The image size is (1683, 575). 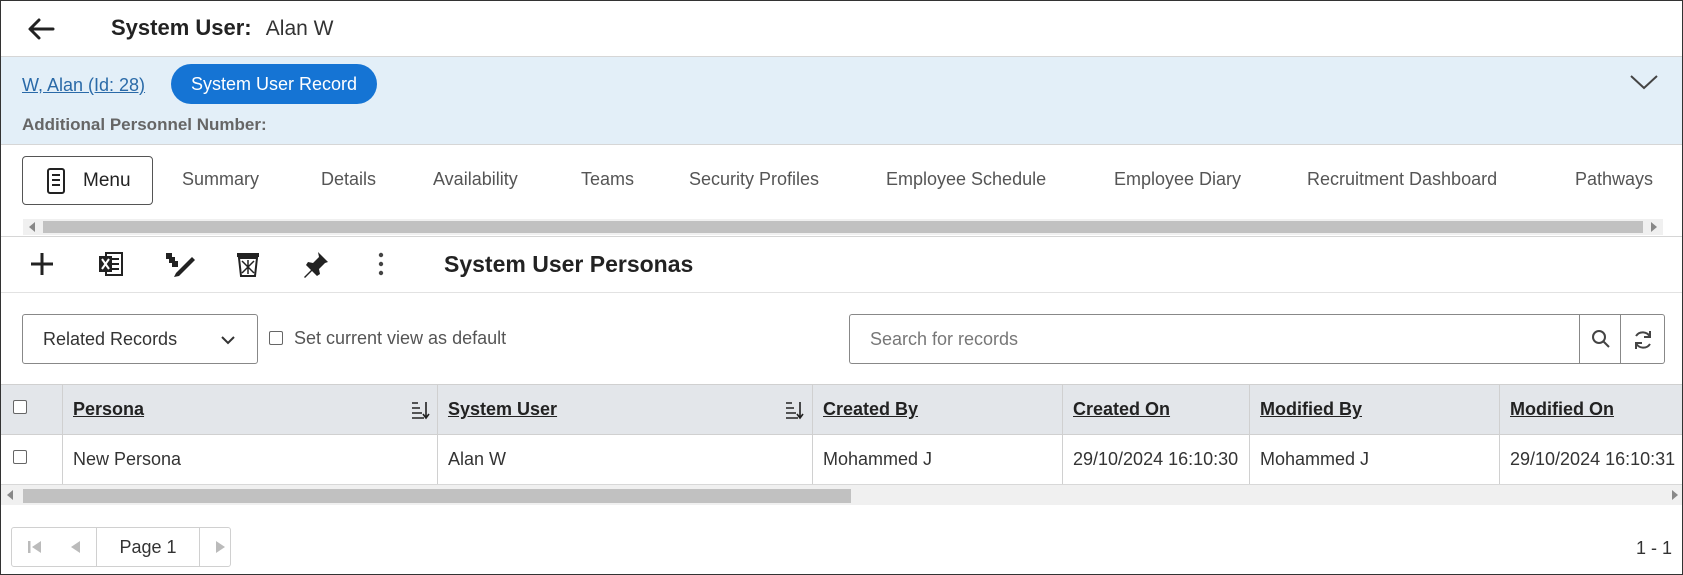 I want to click on row-select-cell, so click(x=31, y=459).